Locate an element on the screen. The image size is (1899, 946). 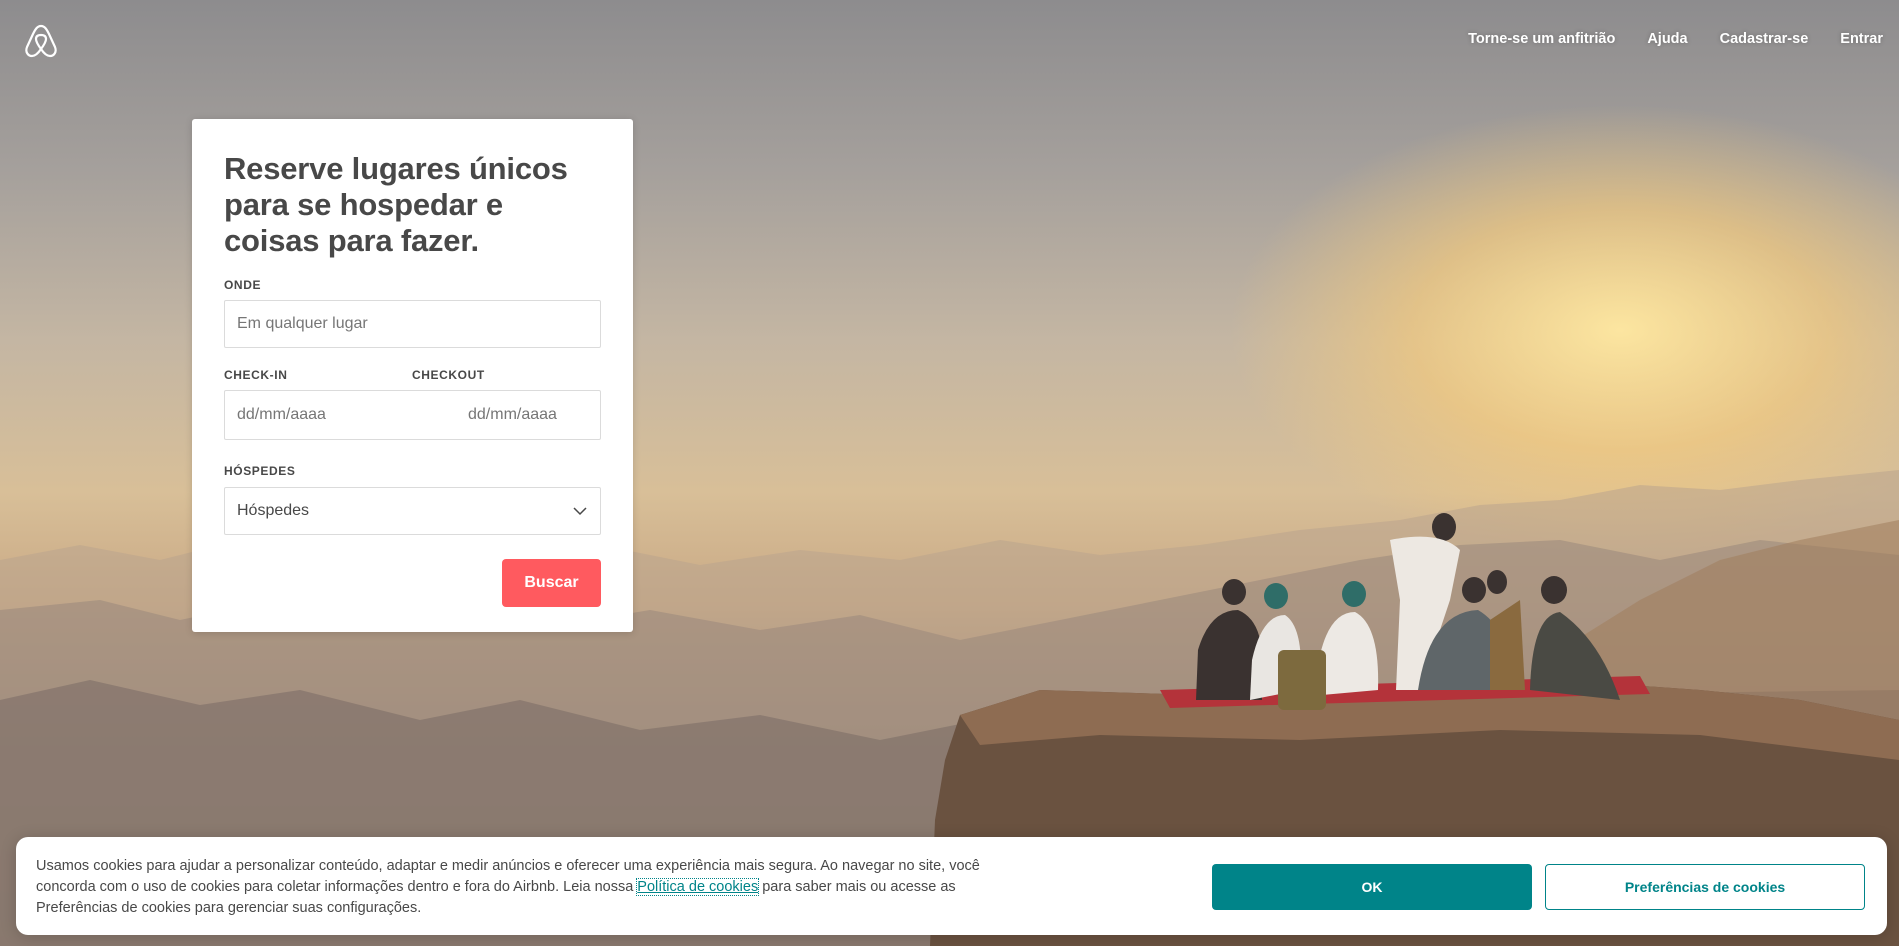
checkin-input is located at coordinates (340, 415).